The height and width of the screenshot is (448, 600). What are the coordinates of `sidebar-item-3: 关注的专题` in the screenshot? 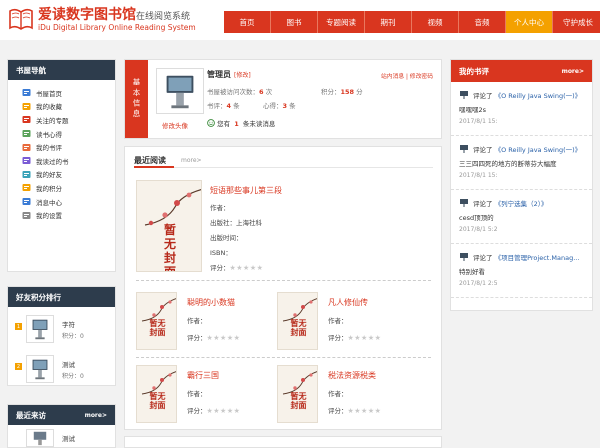 It's located at (68, 120).